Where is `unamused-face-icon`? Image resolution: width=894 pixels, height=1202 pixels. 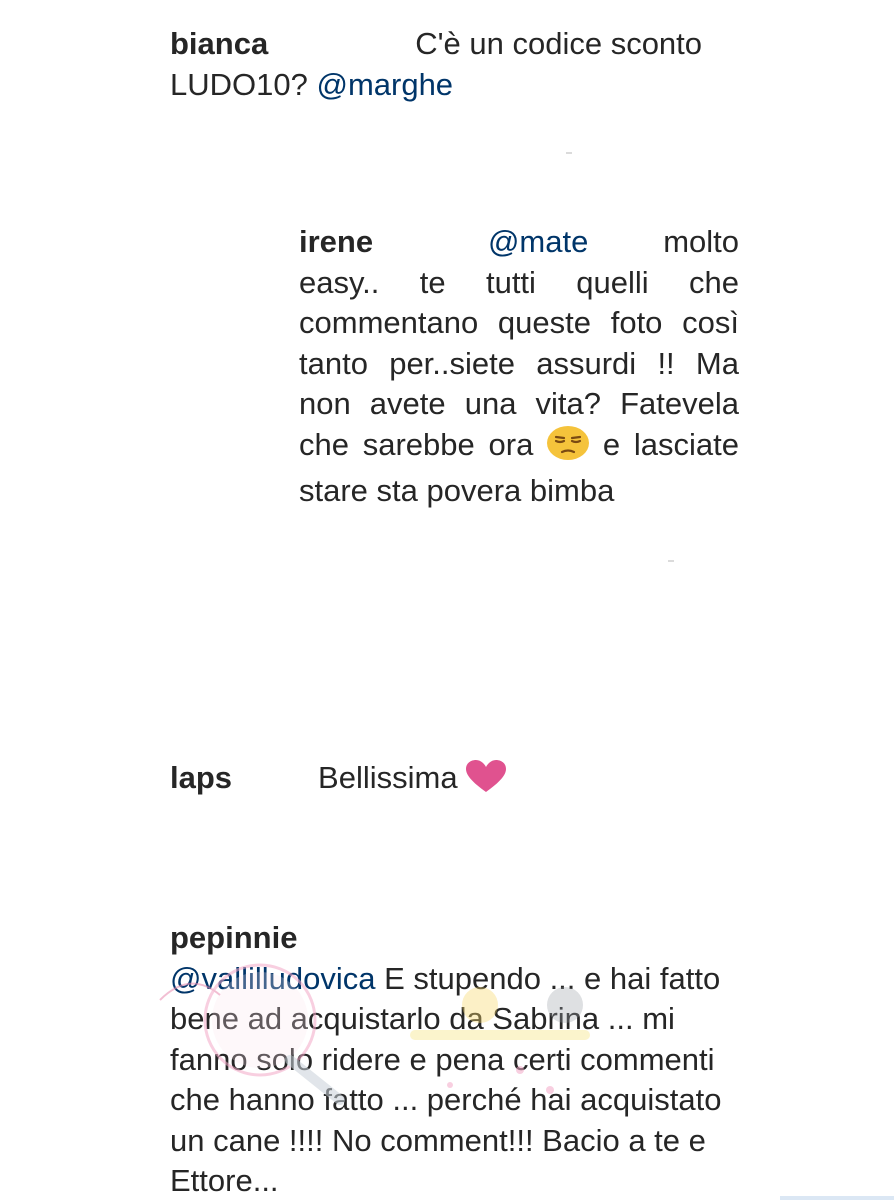
unamused-face-icon is located at coordinates (568, 448).